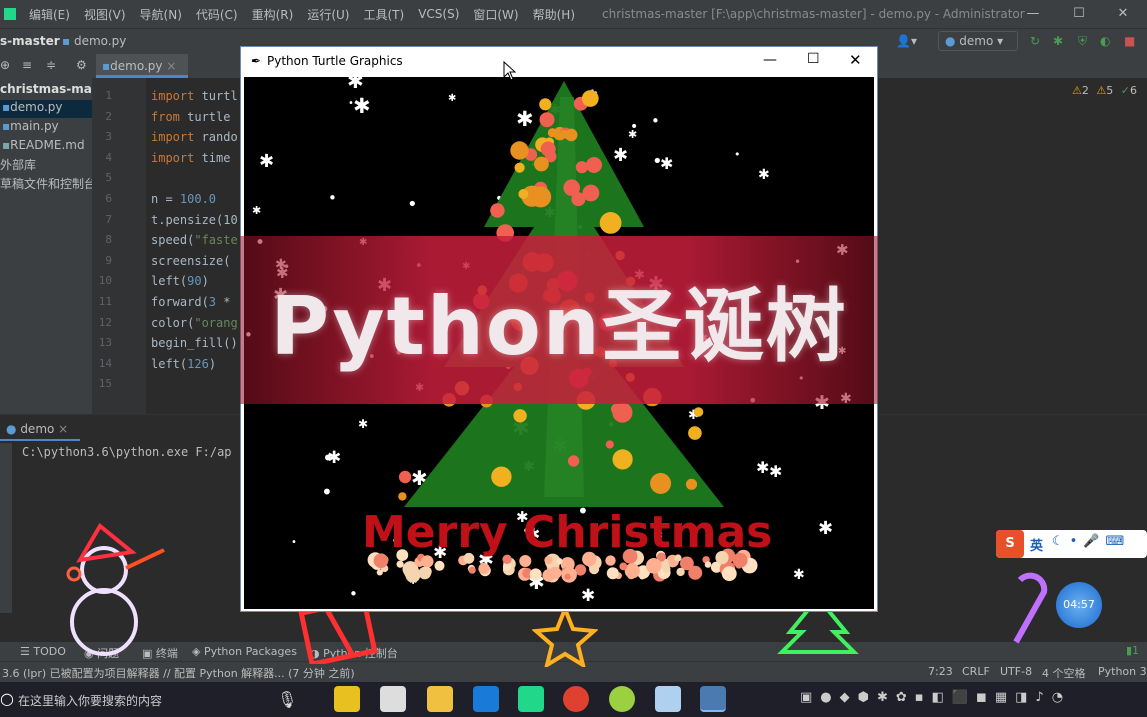  Describe the element at coordinates (142, 66) in the screenshot. I see `editor-tab-demo: ▪demo.py ×` at that location.